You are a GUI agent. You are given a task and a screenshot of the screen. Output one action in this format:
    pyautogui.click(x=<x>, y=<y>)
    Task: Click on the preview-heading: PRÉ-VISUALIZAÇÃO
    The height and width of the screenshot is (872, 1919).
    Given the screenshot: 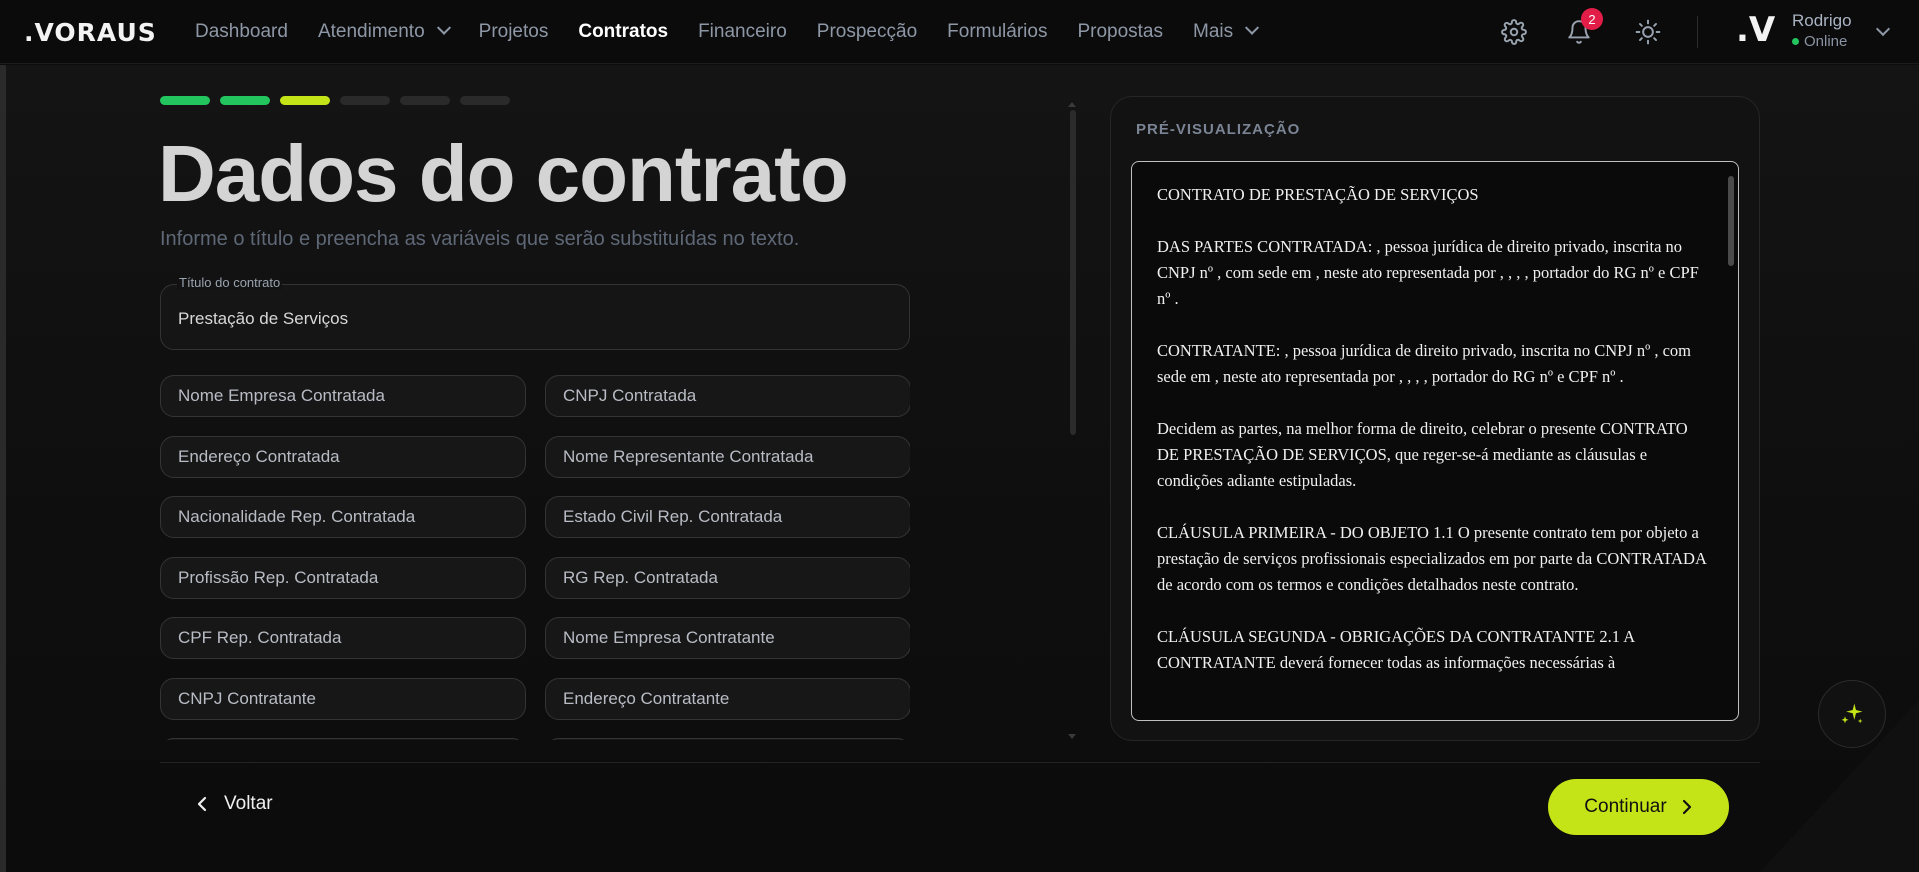 What is the action you would take?
    pyautogui.click(x=1218, y=129)
    